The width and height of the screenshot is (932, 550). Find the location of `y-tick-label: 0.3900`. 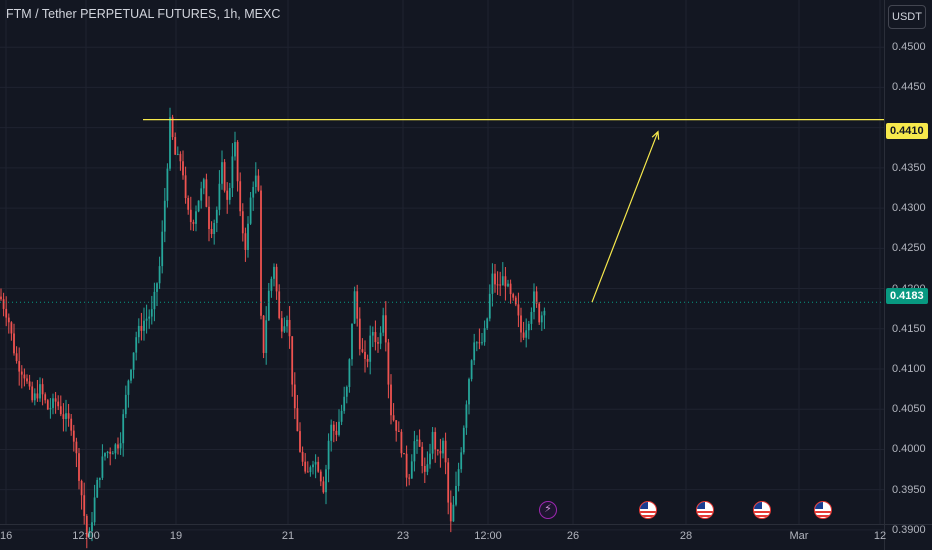

y-tick-label: 0.3900 is located at coordinates (909, 529).